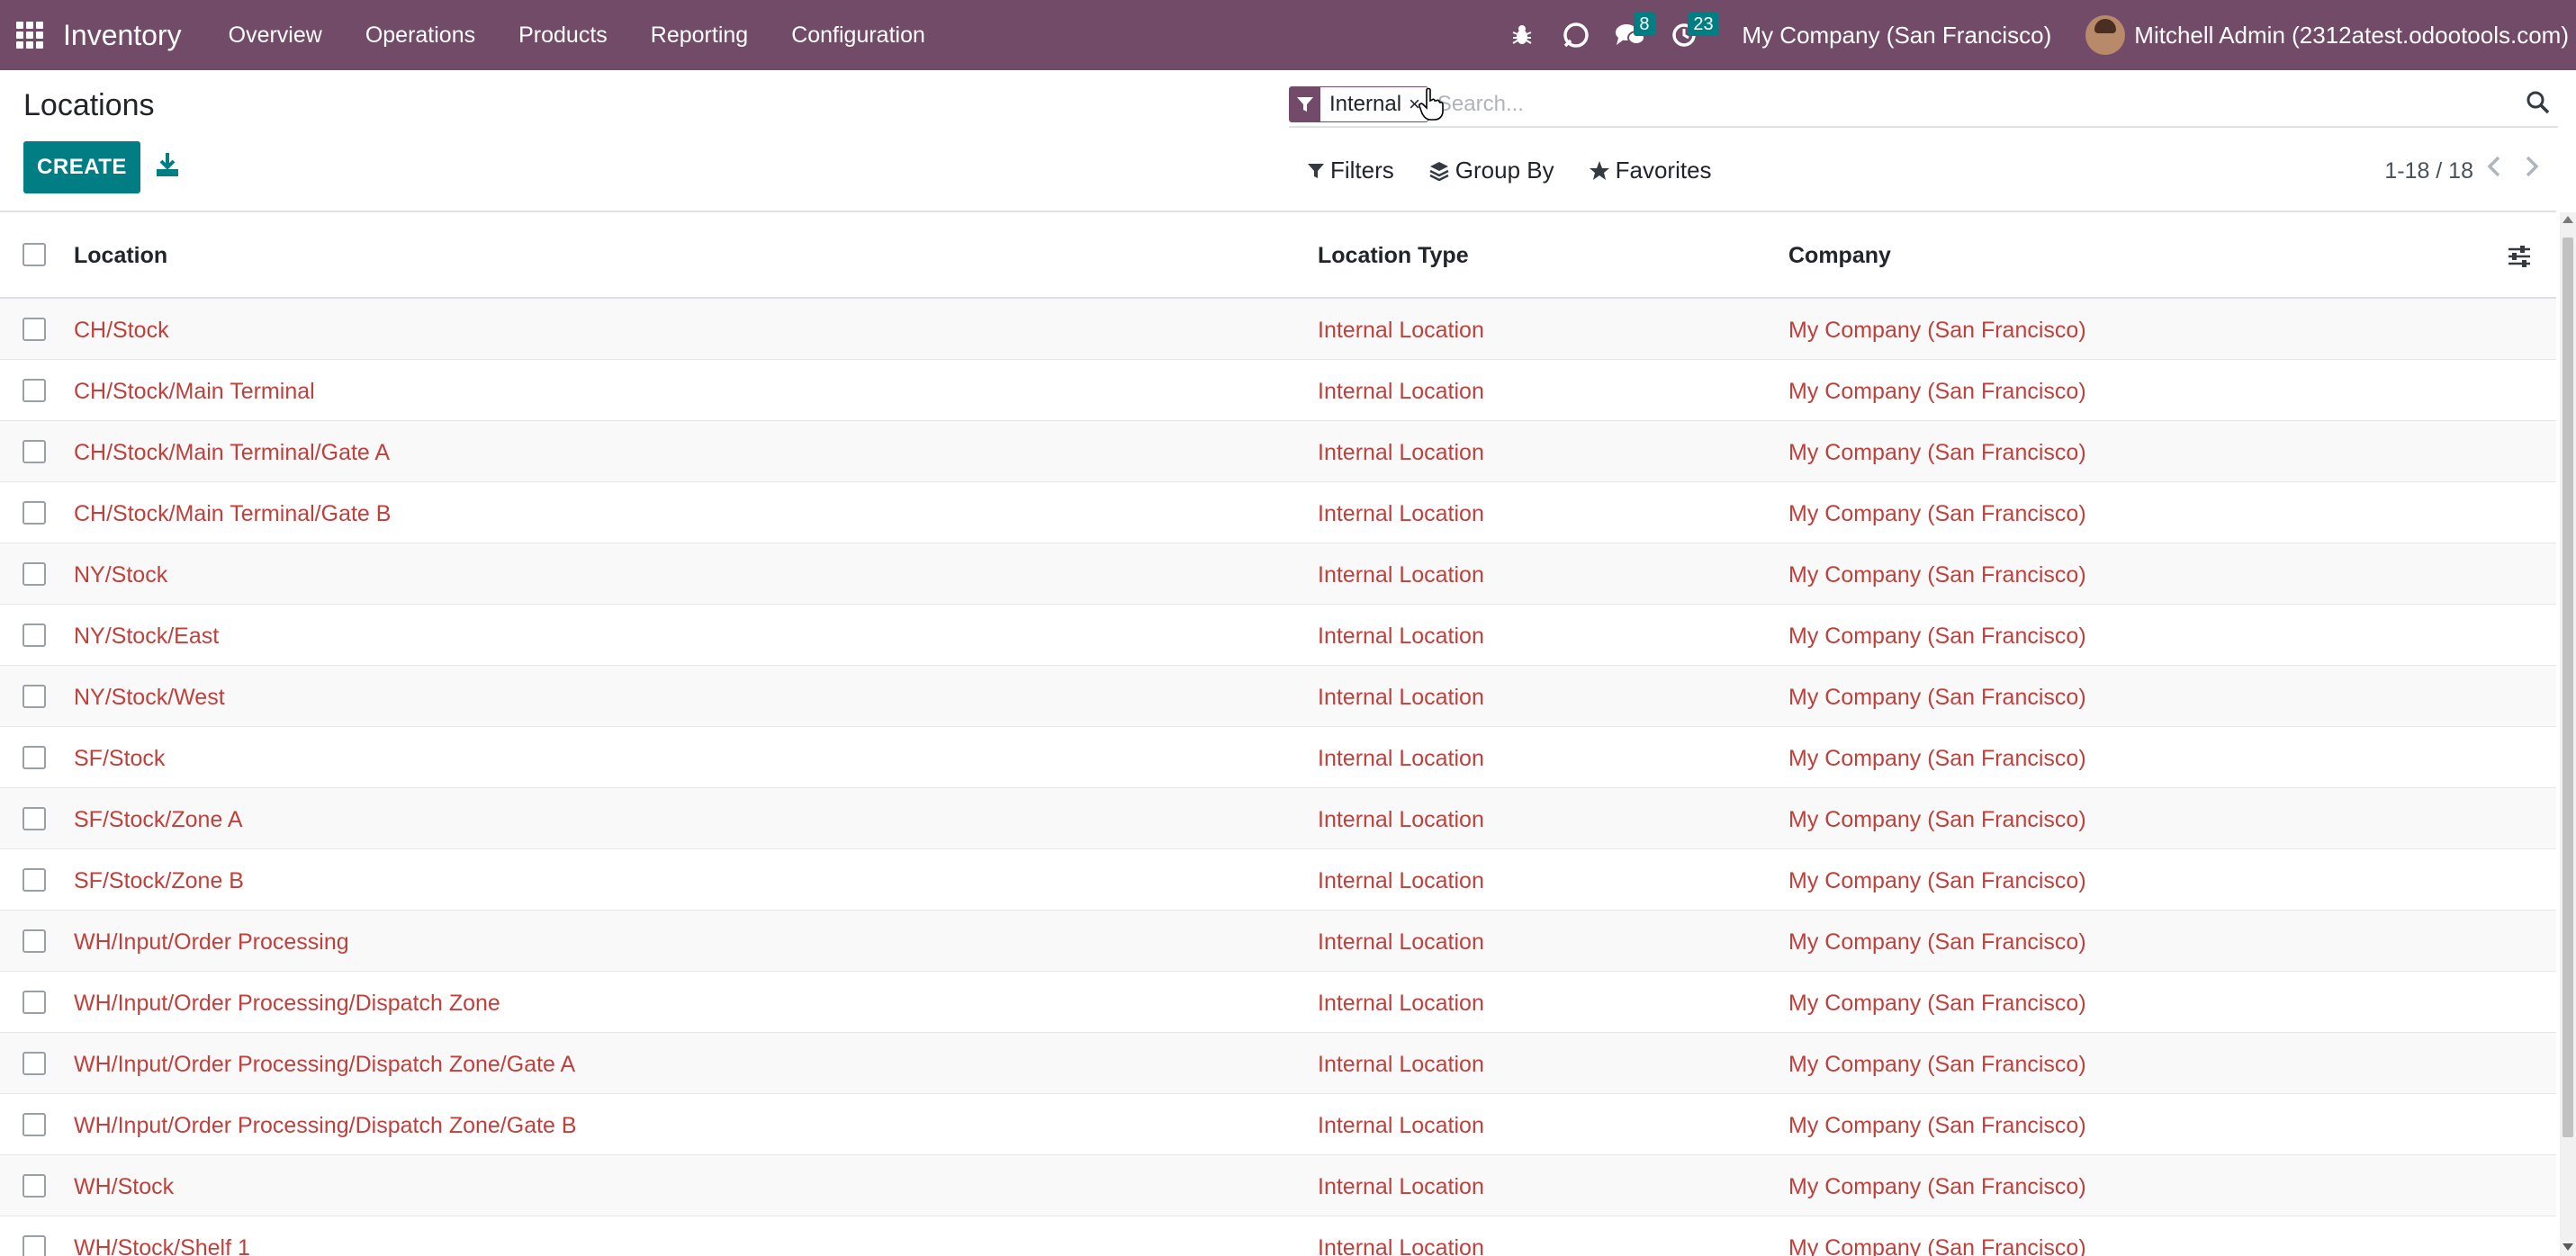 The image size is (2576, 1256). What do you see at coordinates (168, 166) in the screenshot?
I see `download-icon` at bounding box center [168, 166].